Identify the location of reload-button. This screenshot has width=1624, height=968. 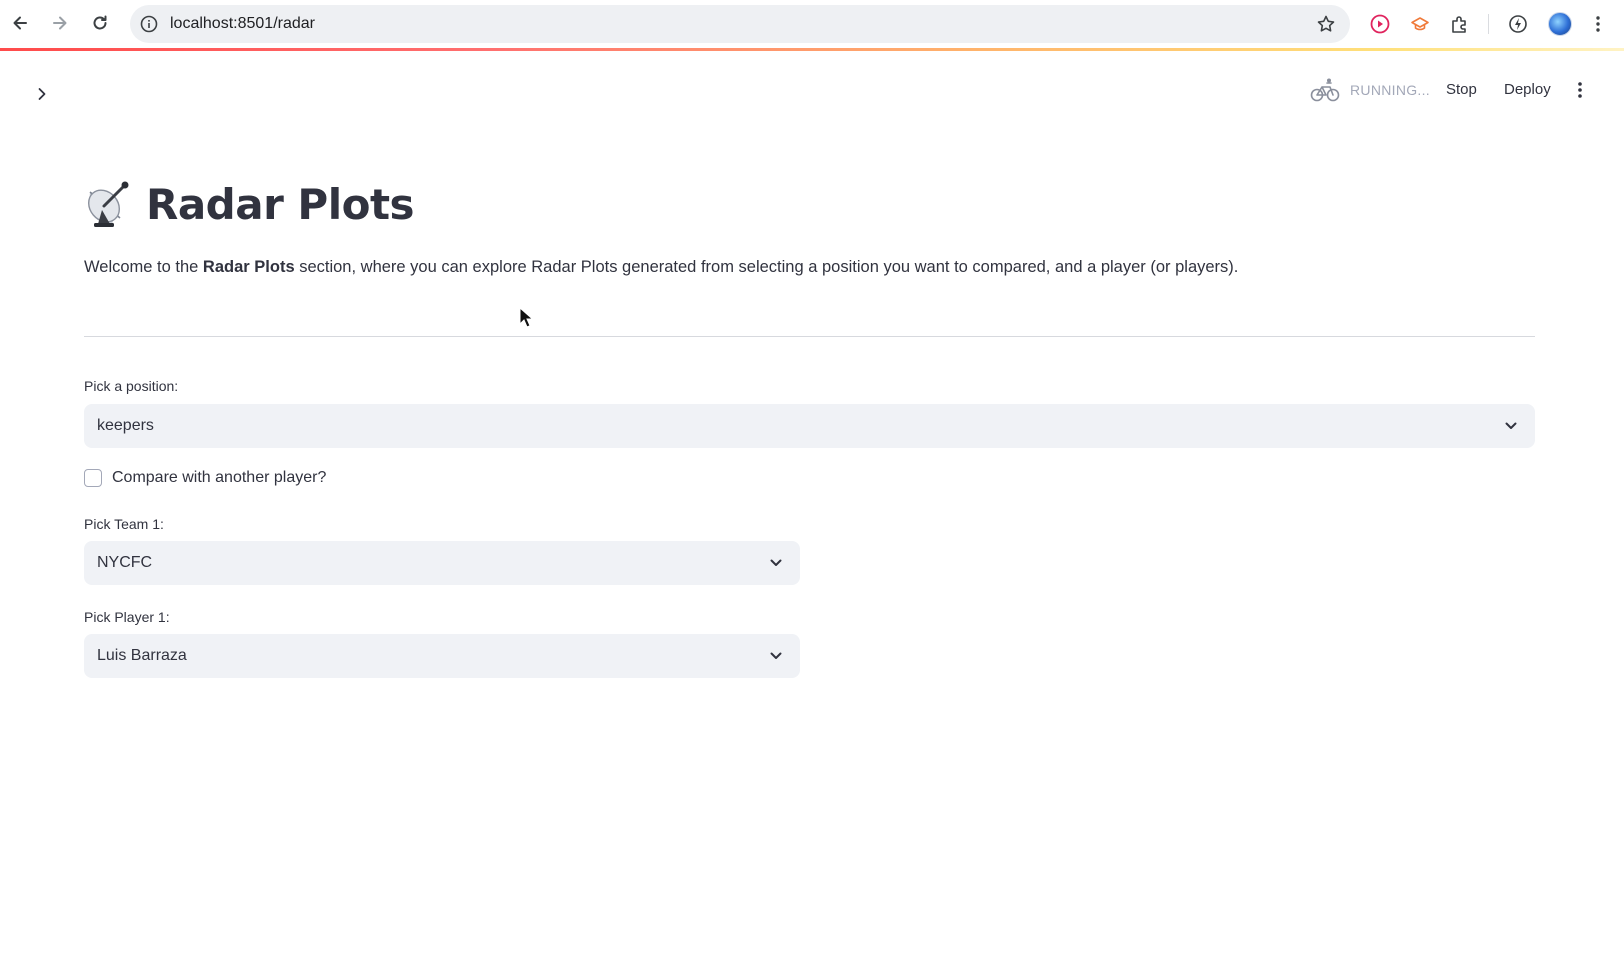
(100, 23).